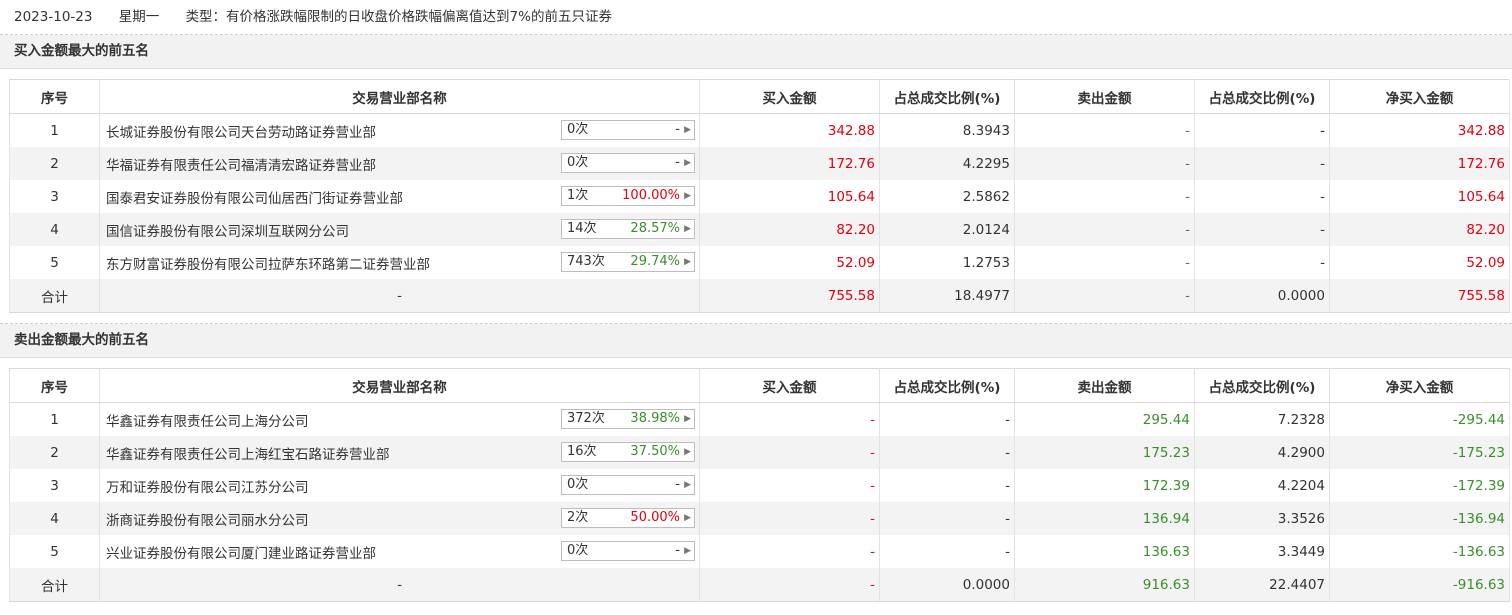 This screenshot has height=615, width=1512. Describe the element at coordinates (241, 131) in the screenshot. I see `branch-name: 长城证券股份有限公司天台劳动路证券营业部` at that location.